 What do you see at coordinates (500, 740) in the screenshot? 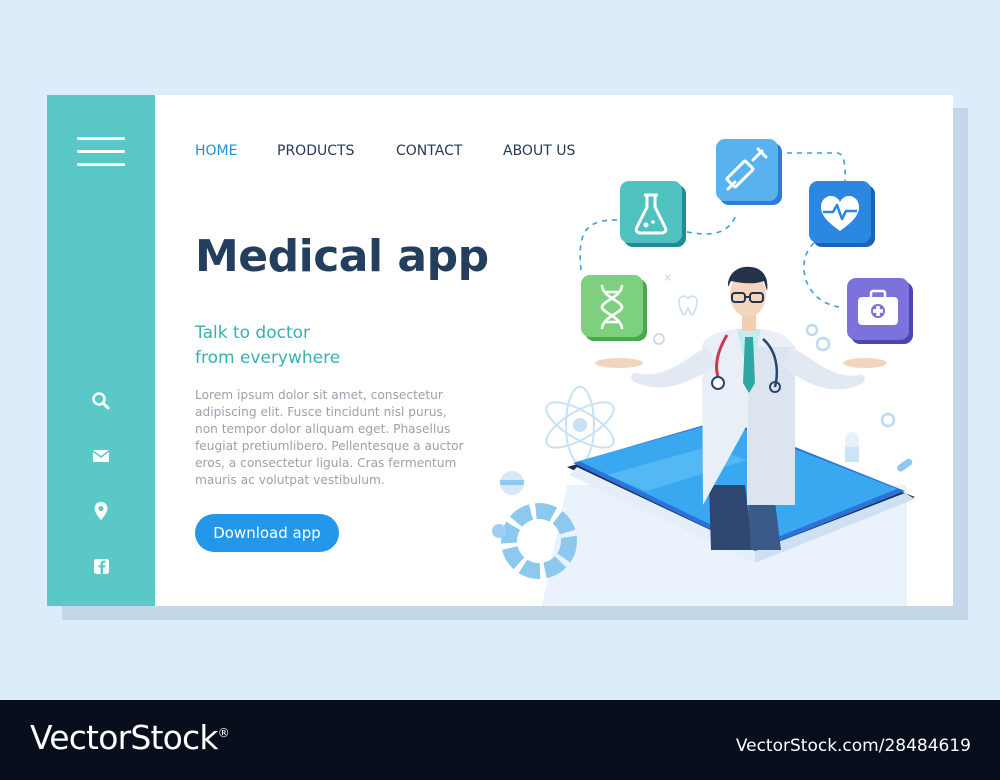
I see `watermark-bar: VectorStock® VectorStock.com/28484619` at bounding box center [500, 740].